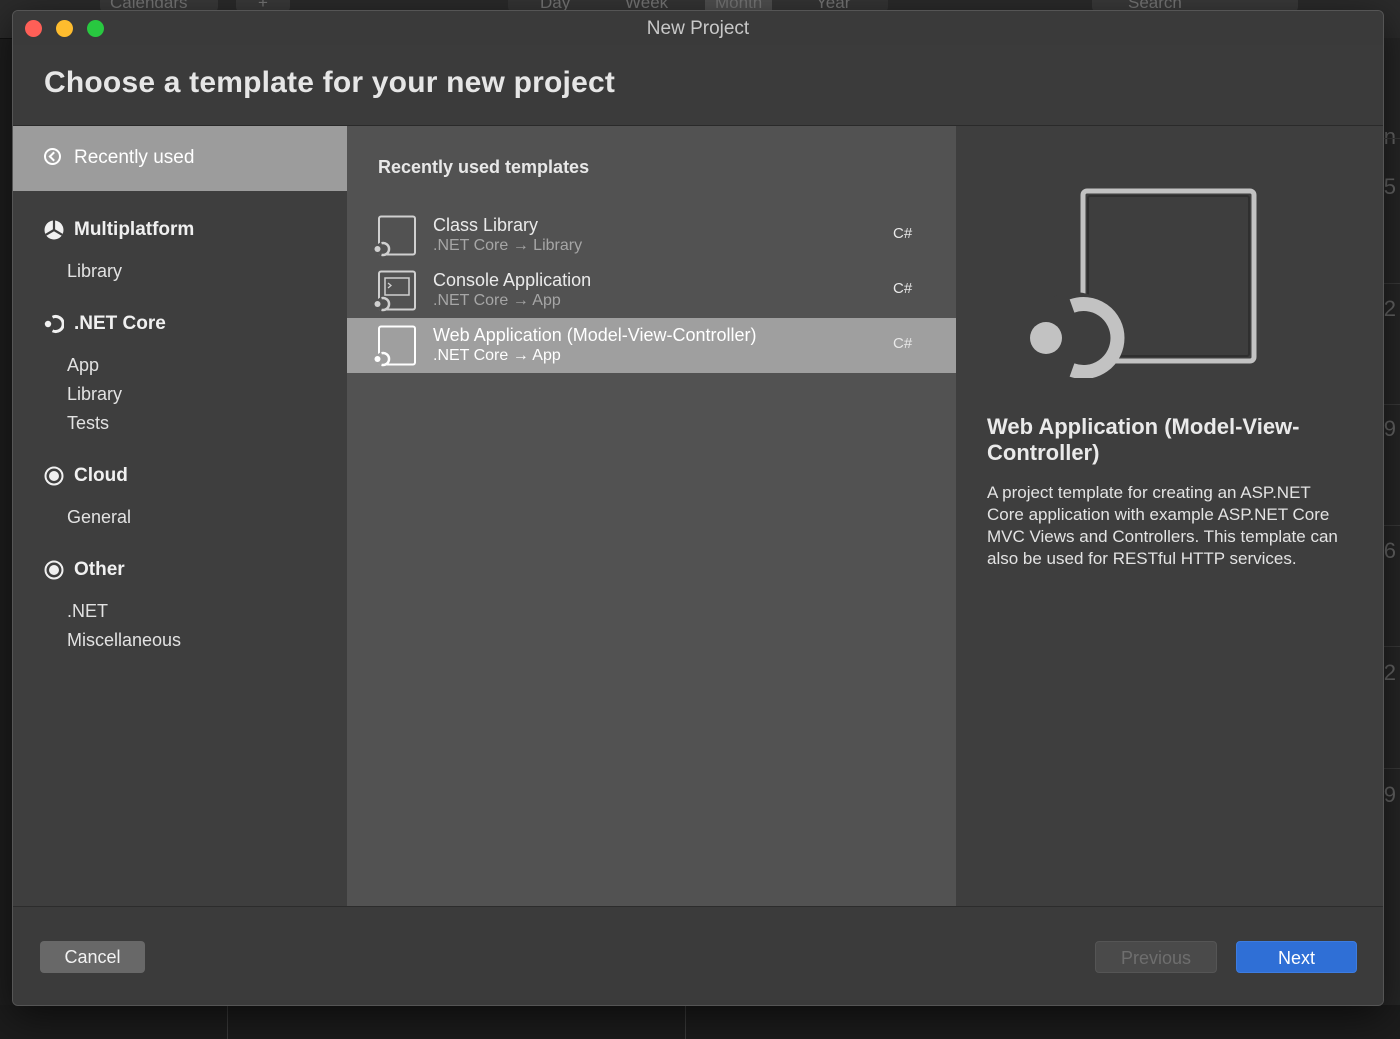  Describe the element at coordinates (83, 365) in the screenshot. I see `sidebar-item-dotnet-app: App` at that location.